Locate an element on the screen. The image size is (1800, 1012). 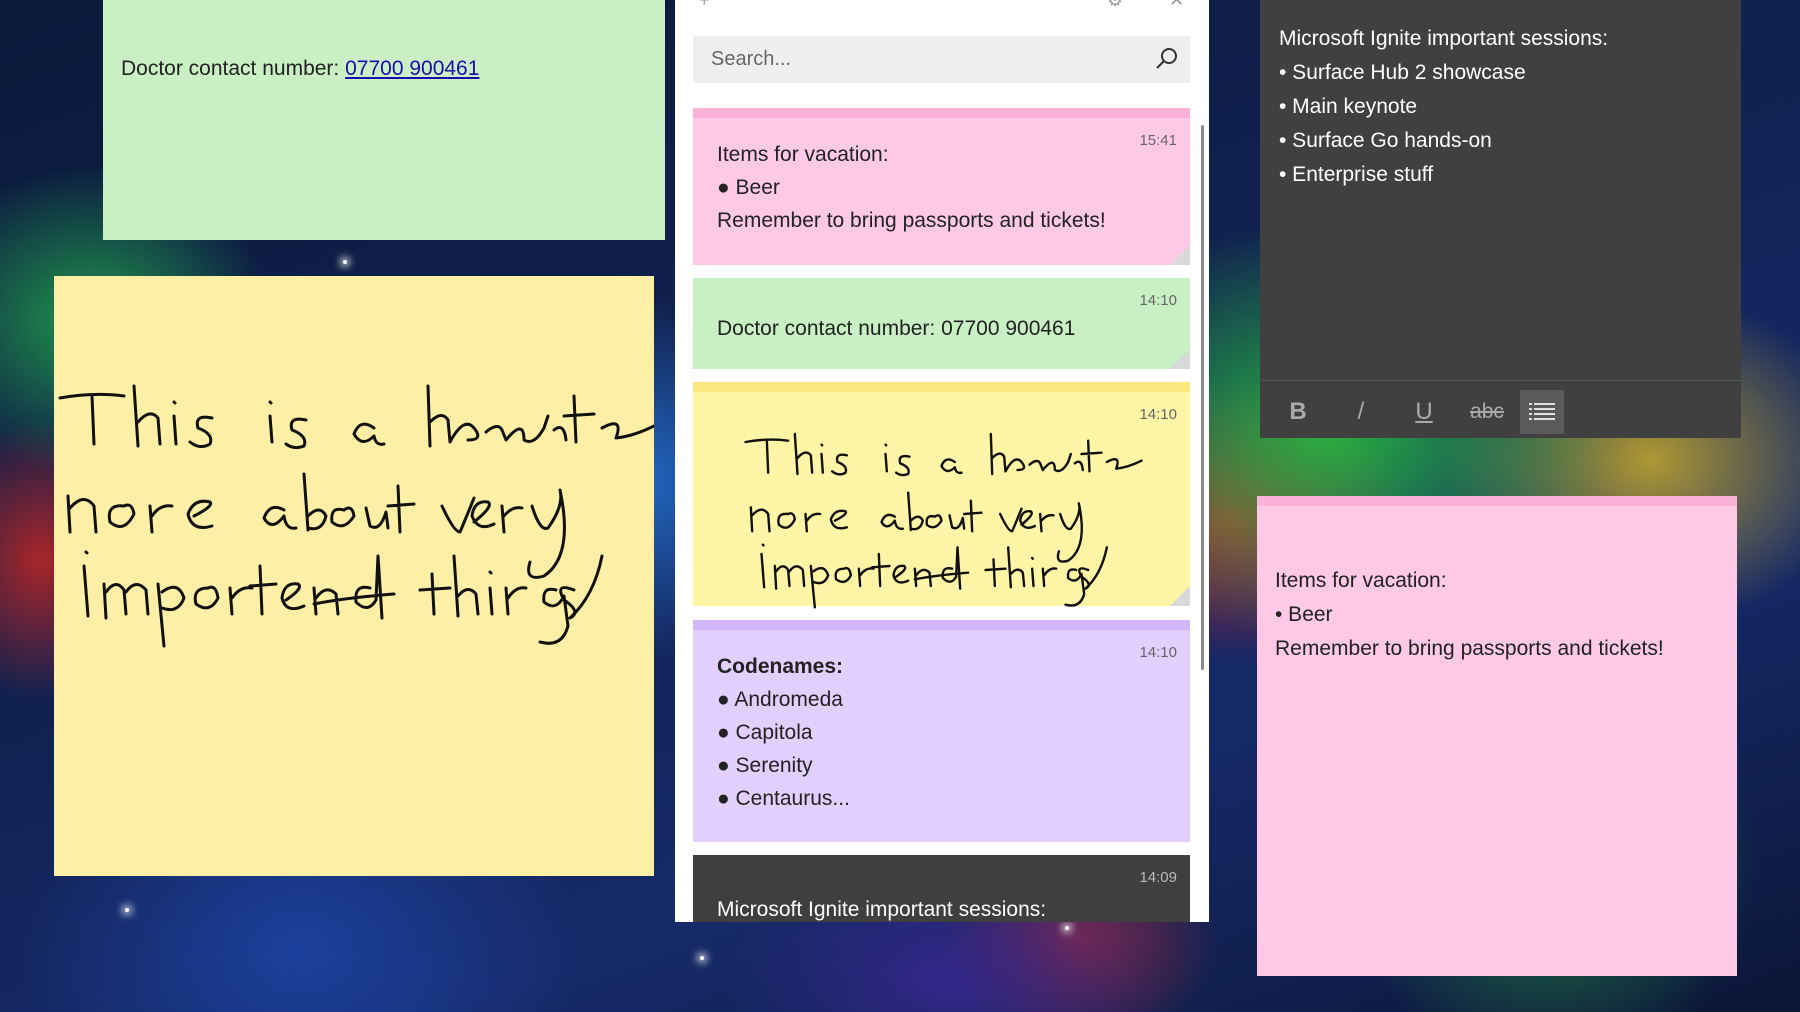
bullet-list-icon is located at coordinates (1542, 411).